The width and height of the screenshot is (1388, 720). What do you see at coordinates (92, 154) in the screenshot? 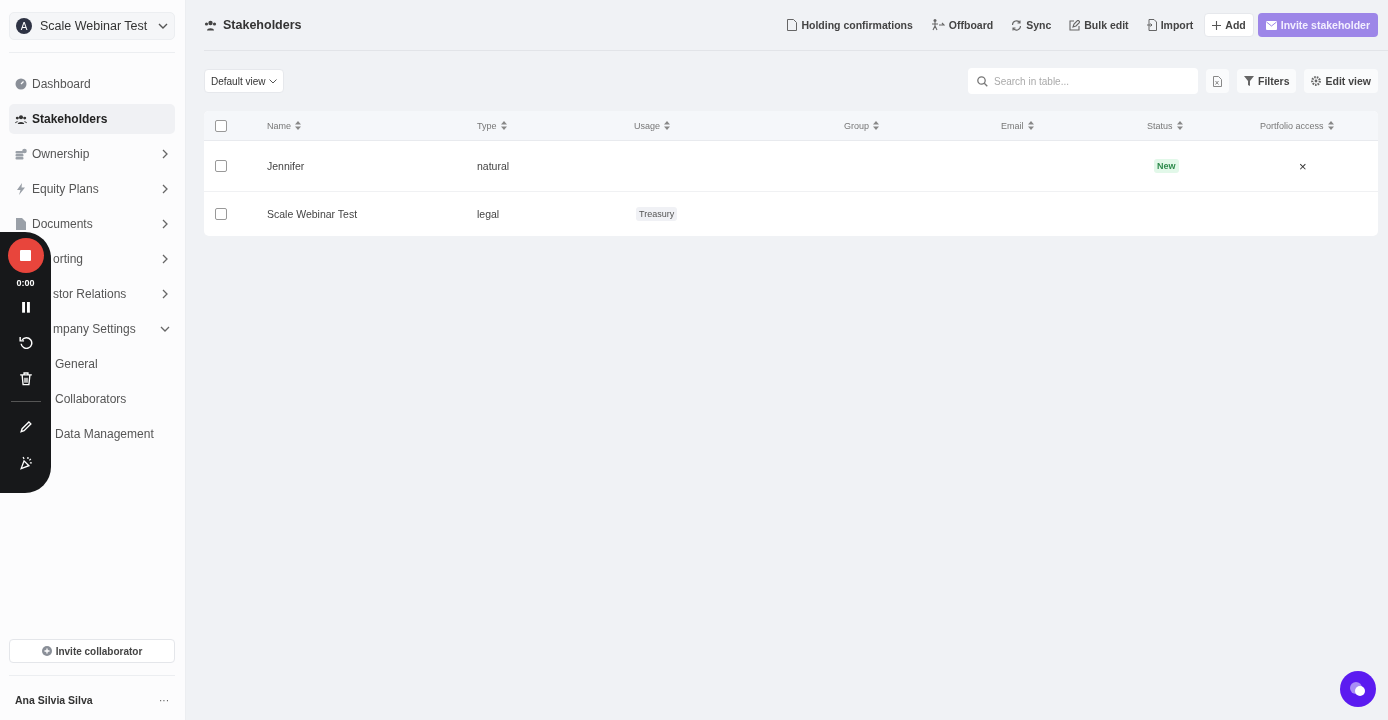
I see `sidebar-item: Ownership` at bounding box center [92, 154].